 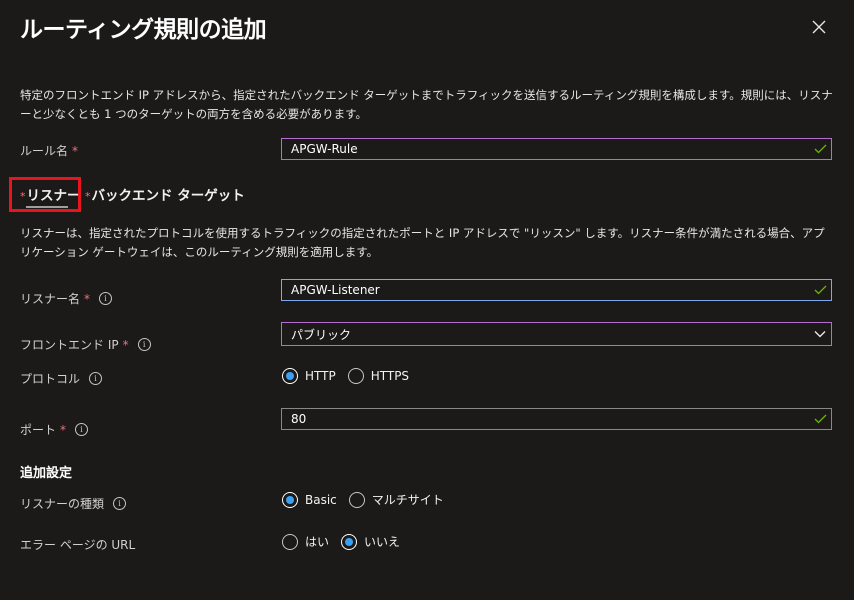 I want to click on protocol-label: プロトコル i, so click(x=61, y=378).